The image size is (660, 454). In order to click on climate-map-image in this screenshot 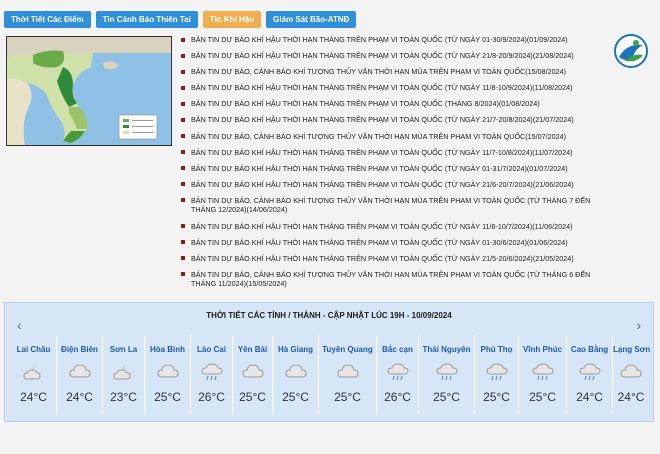, I will do `click(89, 91)`.